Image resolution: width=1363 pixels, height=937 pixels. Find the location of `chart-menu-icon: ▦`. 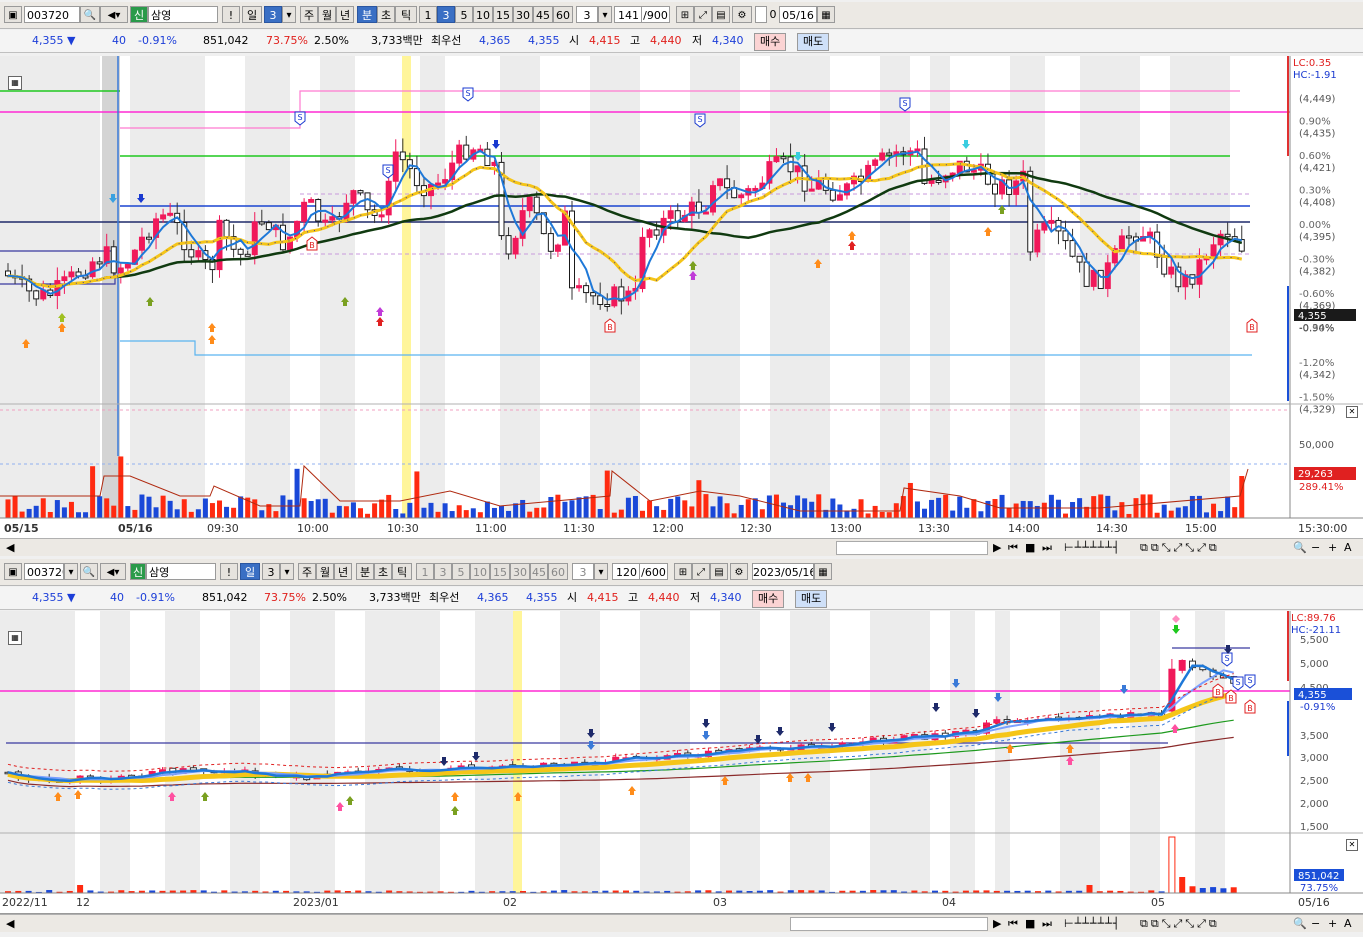

chart-menu-icon: ▦ is located at coordinates (15, 83).